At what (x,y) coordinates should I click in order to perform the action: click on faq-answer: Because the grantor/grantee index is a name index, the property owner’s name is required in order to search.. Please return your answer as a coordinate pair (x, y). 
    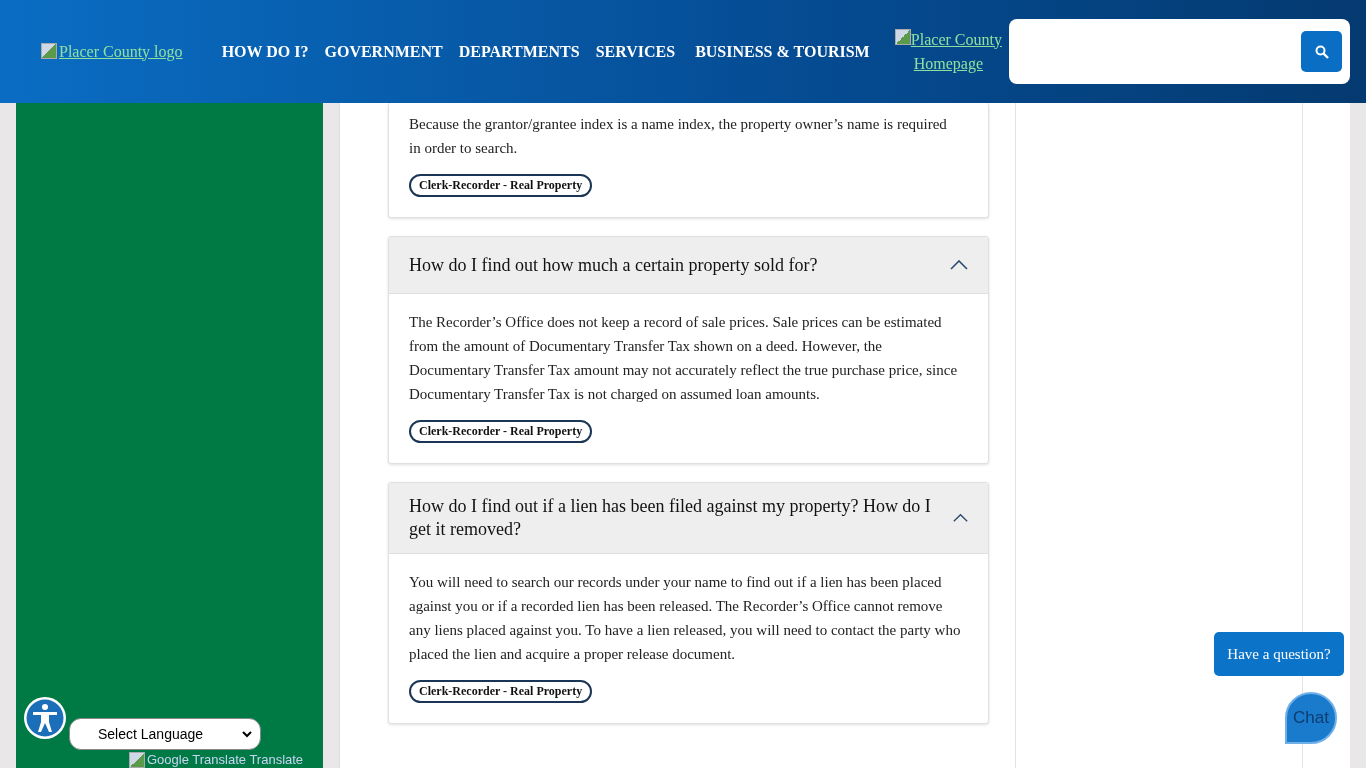
    Looking at the image, I should click on (678, 136).